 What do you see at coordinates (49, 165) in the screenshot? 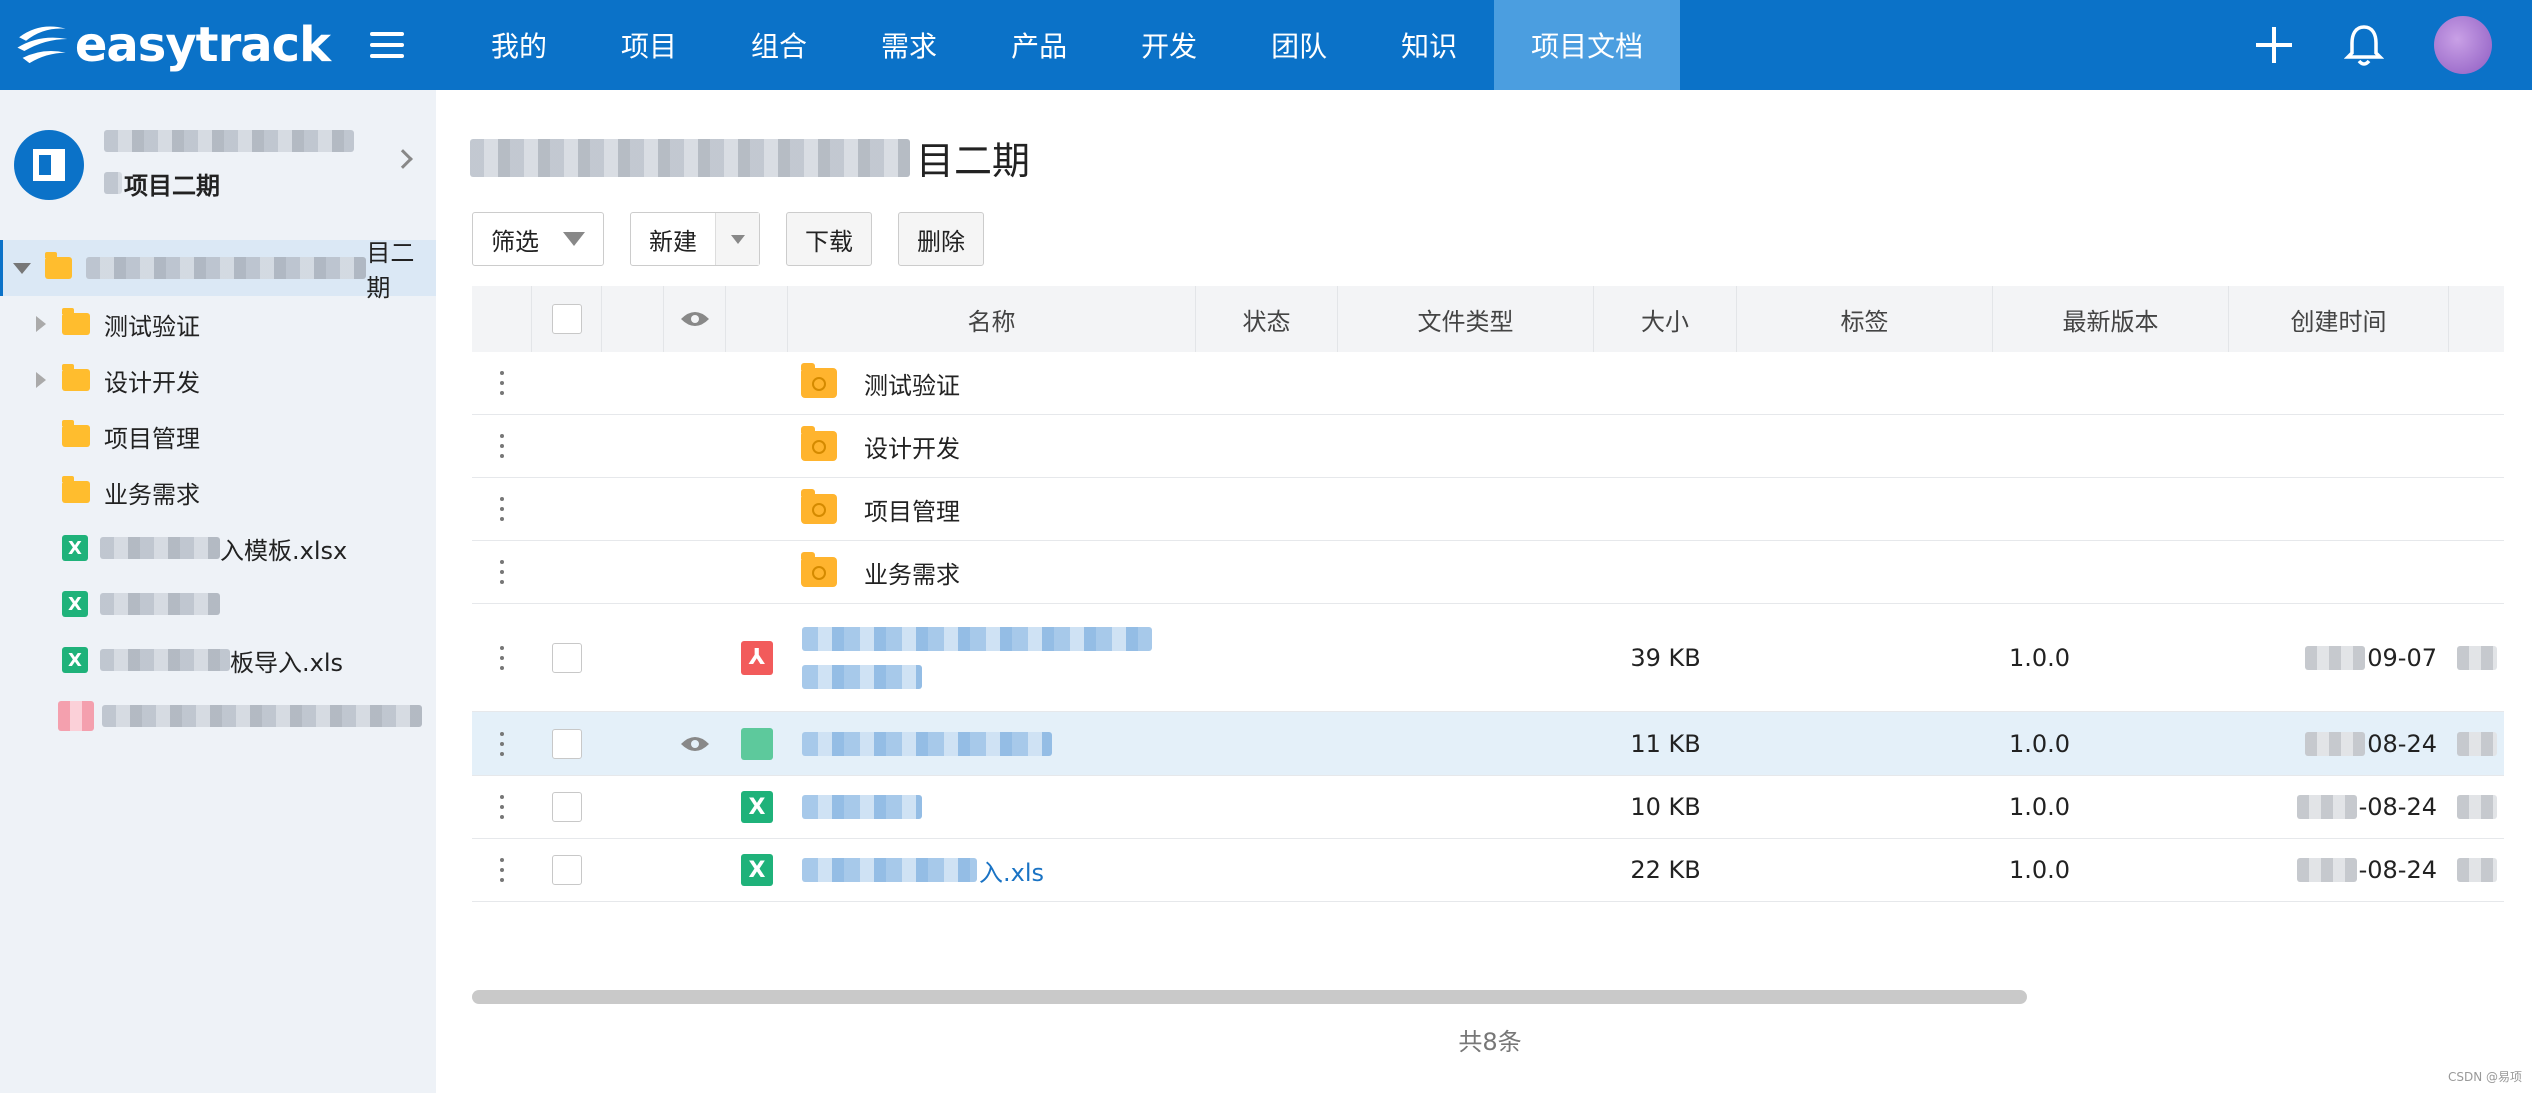
I see `project-logo-icon` at bounding box center [49, 165].